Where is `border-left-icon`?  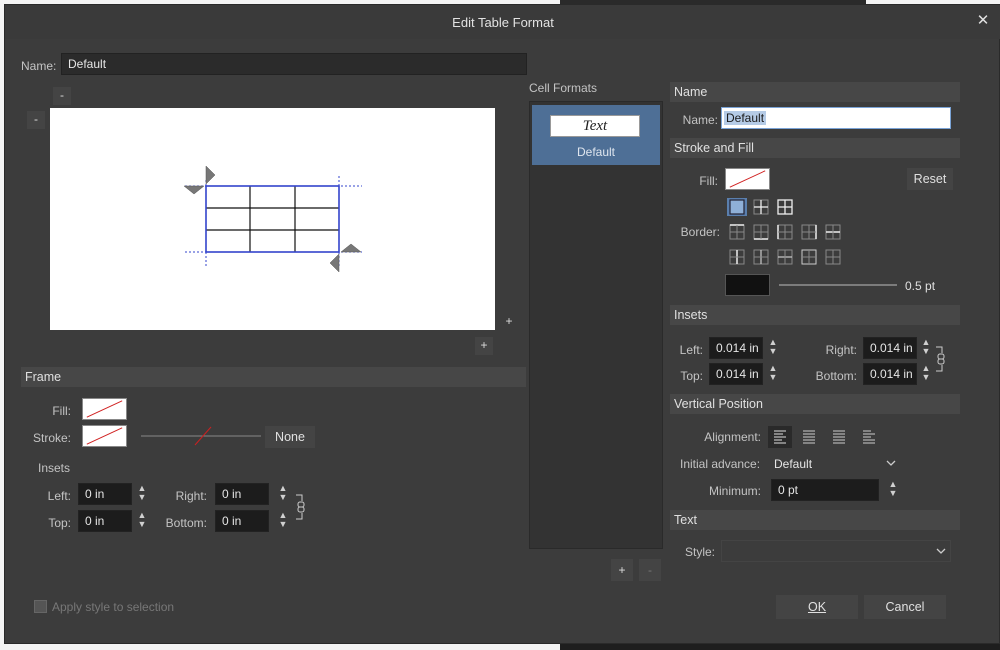 border-left-icon is located at coordinates (785, 232).